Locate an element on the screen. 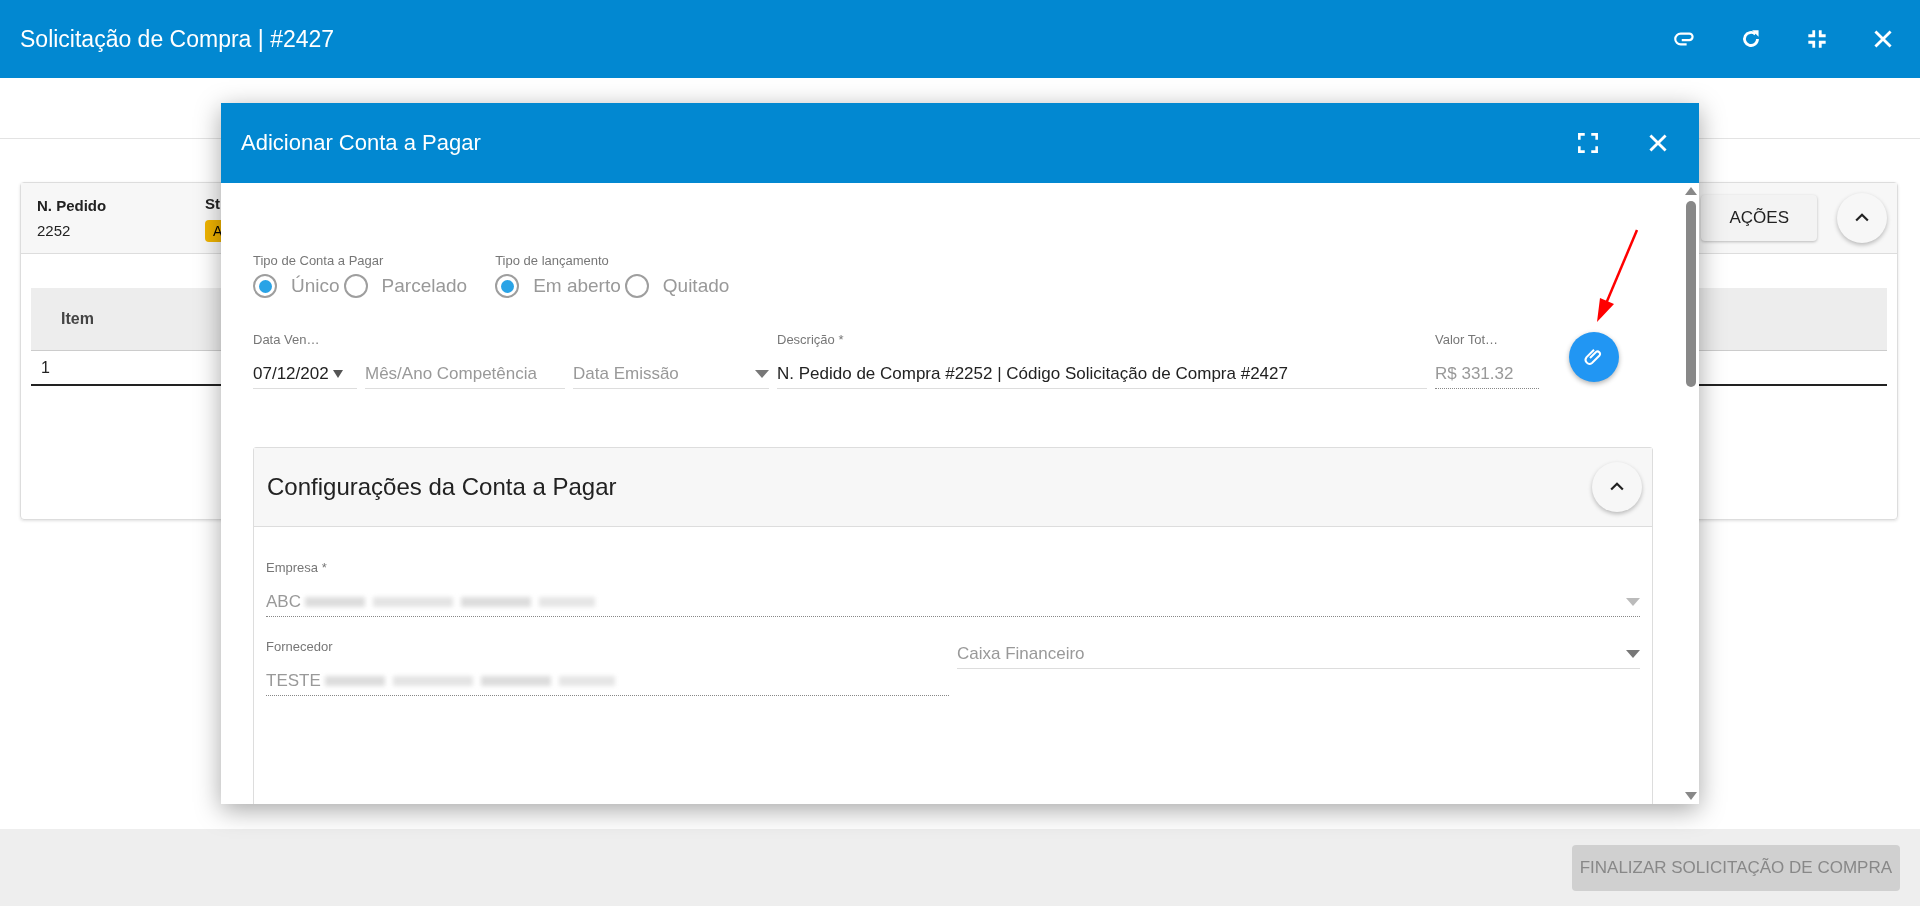 This screenshot has height=906, width=1920. input-field: R$ 331.32 is located at coordinates (1487, 374).